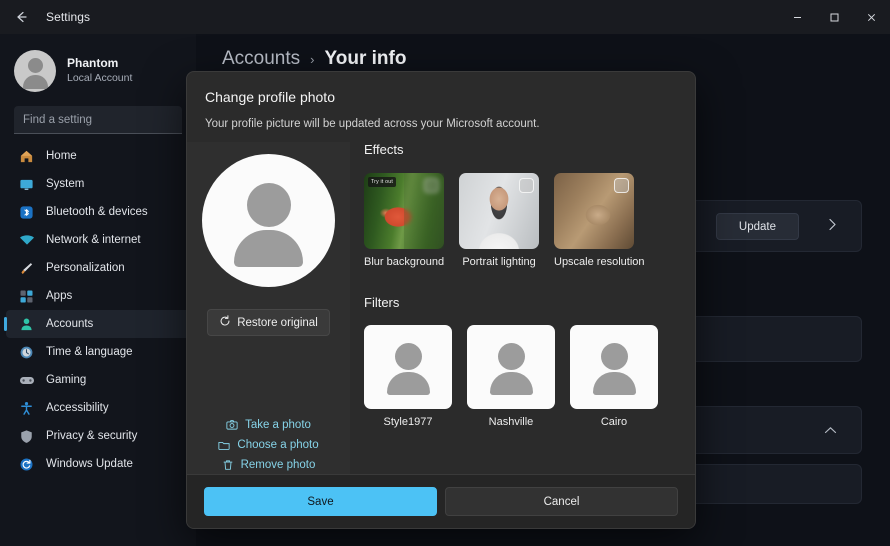  I want to click on sidebar-item-windows-update: Windows Update, so click(98, 464).